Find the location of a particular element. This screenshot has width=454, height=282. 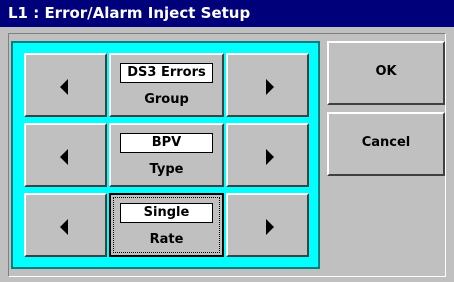

group-next-button is located at coordinates (267, 85).